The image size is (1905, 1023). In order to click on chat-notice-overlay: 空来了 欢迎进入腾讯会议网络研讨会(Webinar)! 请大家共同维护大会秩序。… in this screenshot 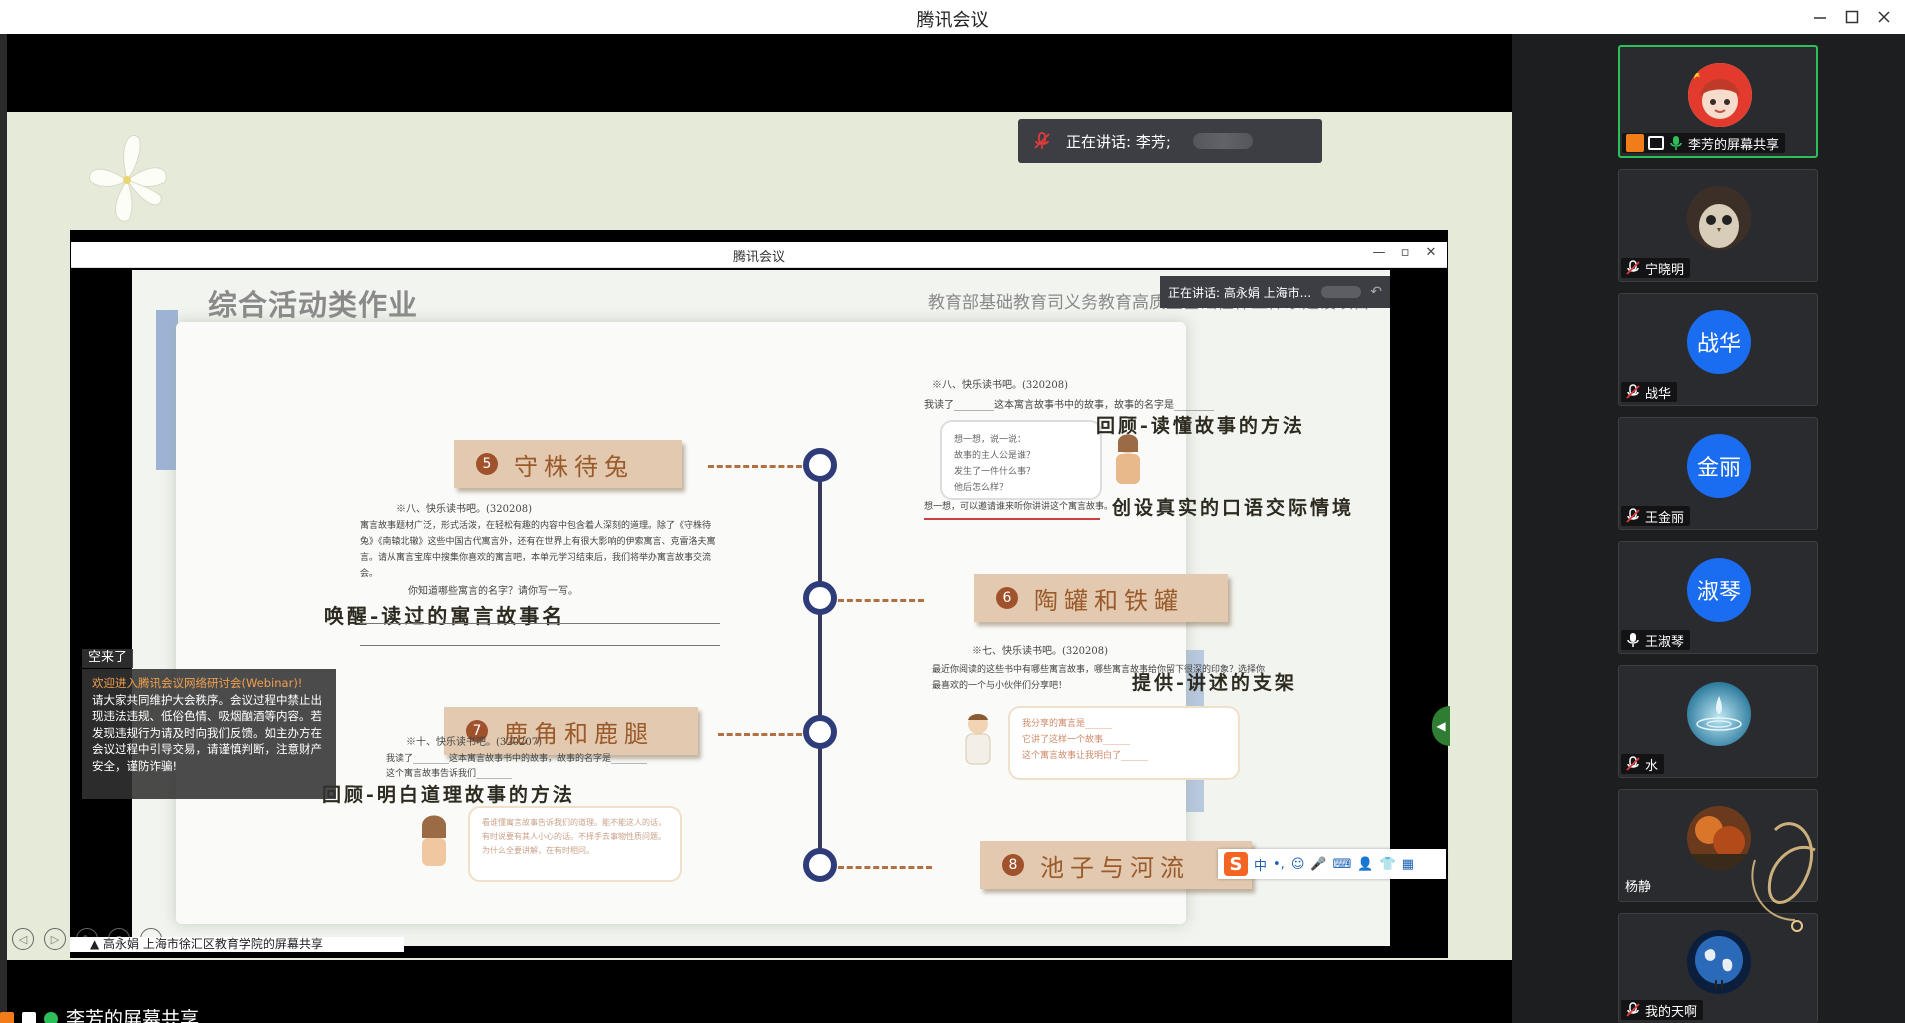, I will do `click(209, 724)`.